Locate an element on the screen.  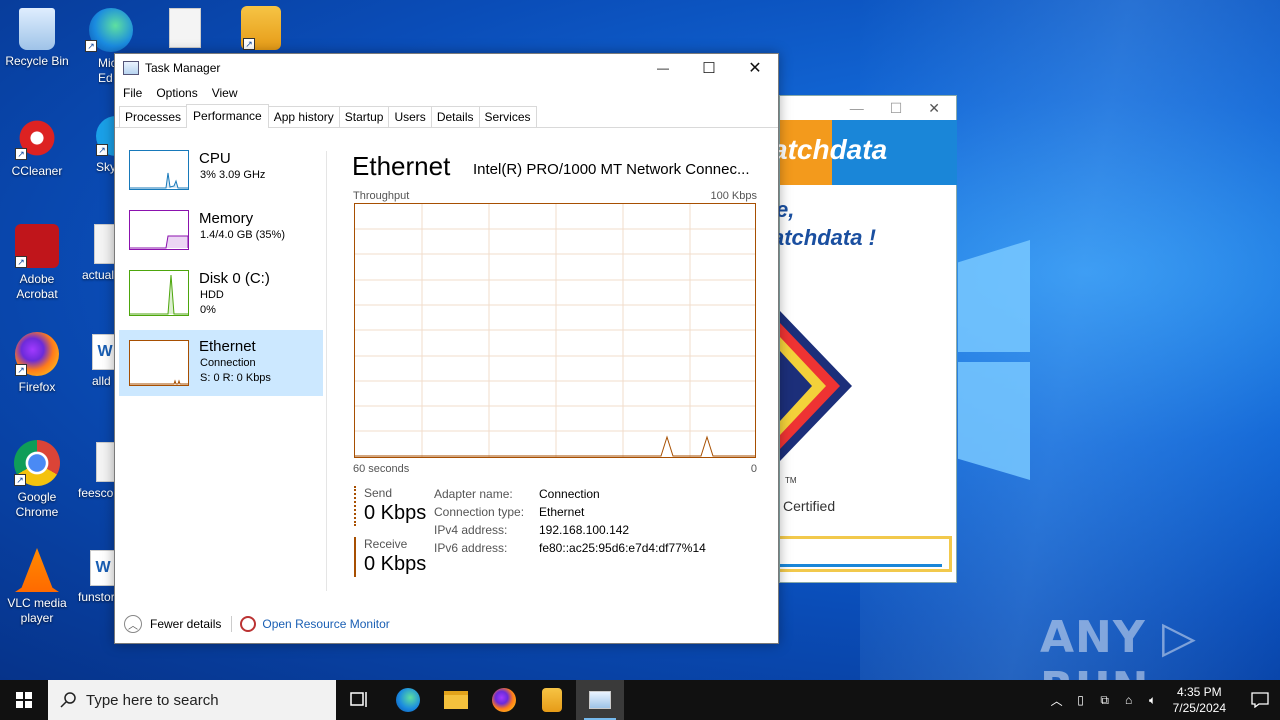
taskbar-task-manager is located at coordinates (600, 700).